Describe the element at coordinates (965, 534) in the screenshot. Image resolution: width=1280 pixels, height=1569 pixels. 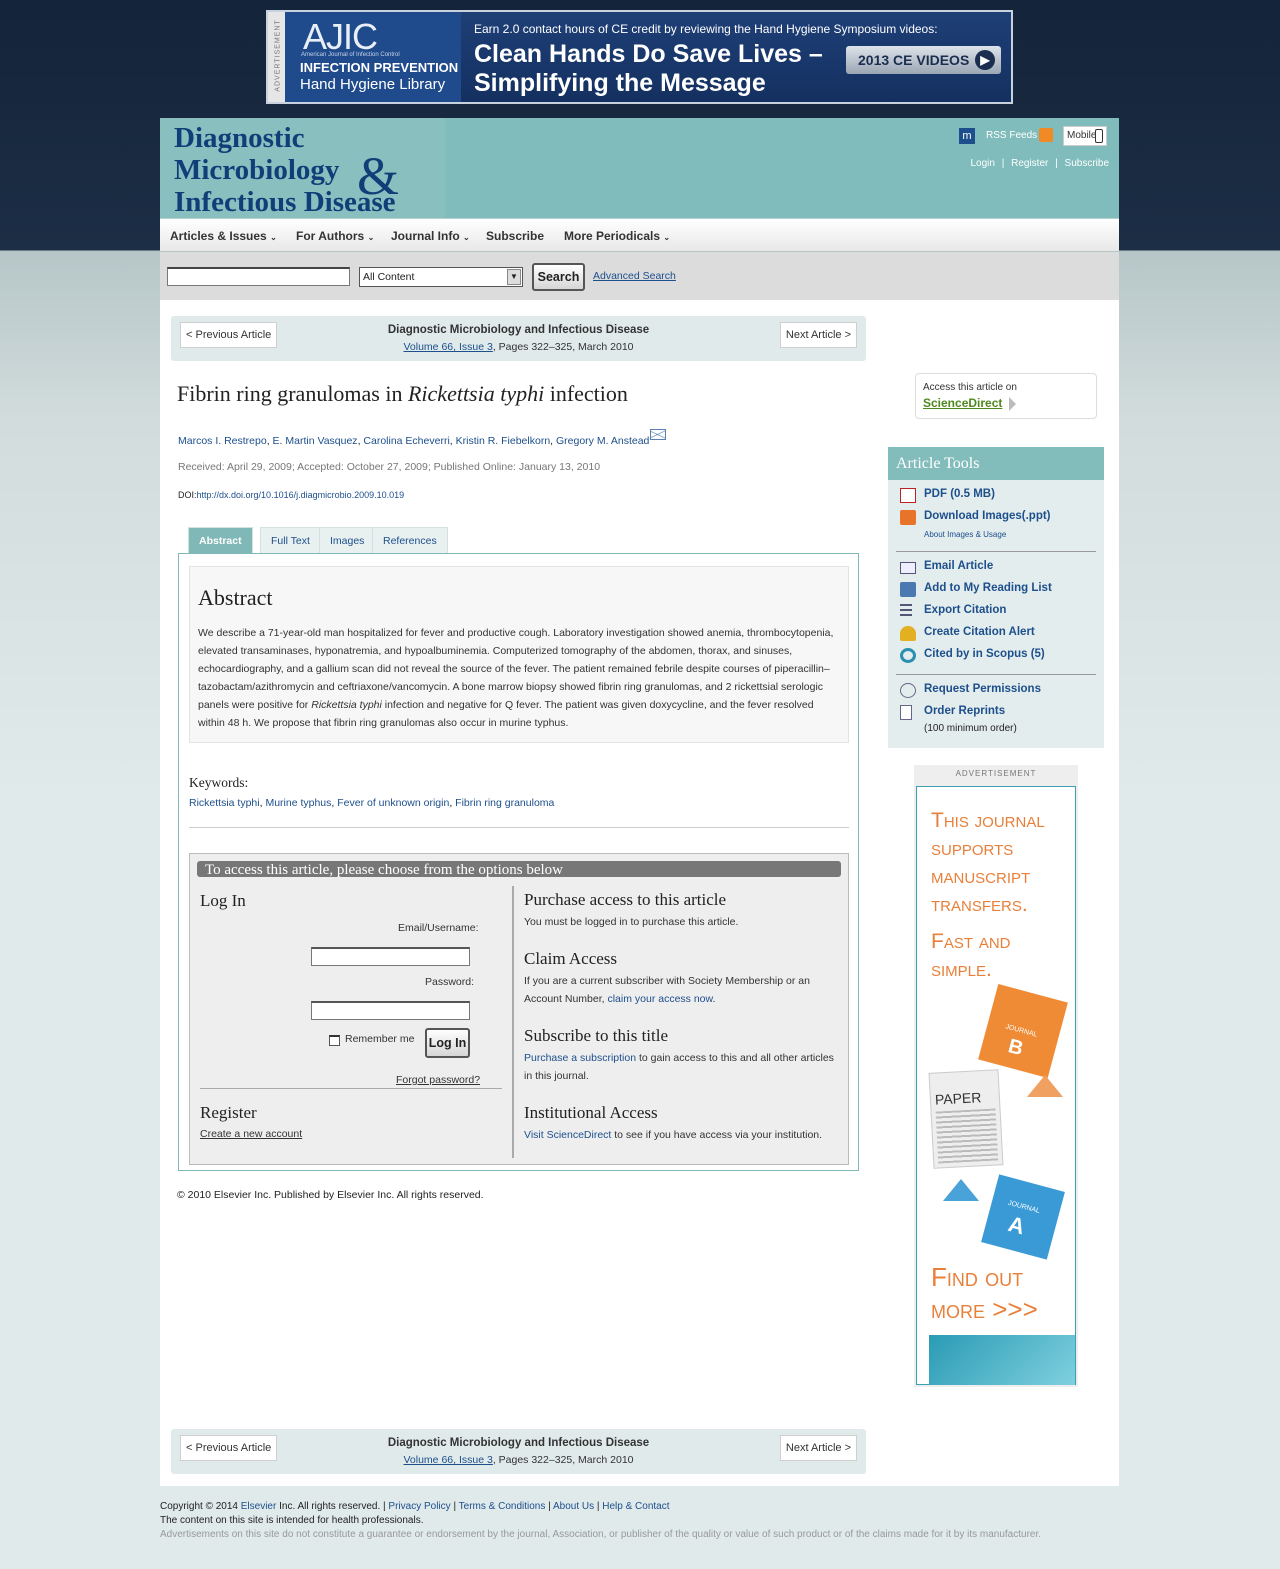
I see `about-images-link: About Images & Usage` at that location.